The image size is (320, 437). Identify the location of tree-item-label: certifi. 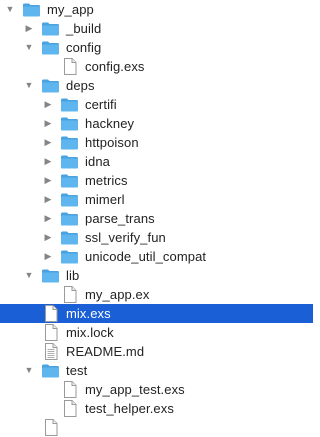
(101, 104).